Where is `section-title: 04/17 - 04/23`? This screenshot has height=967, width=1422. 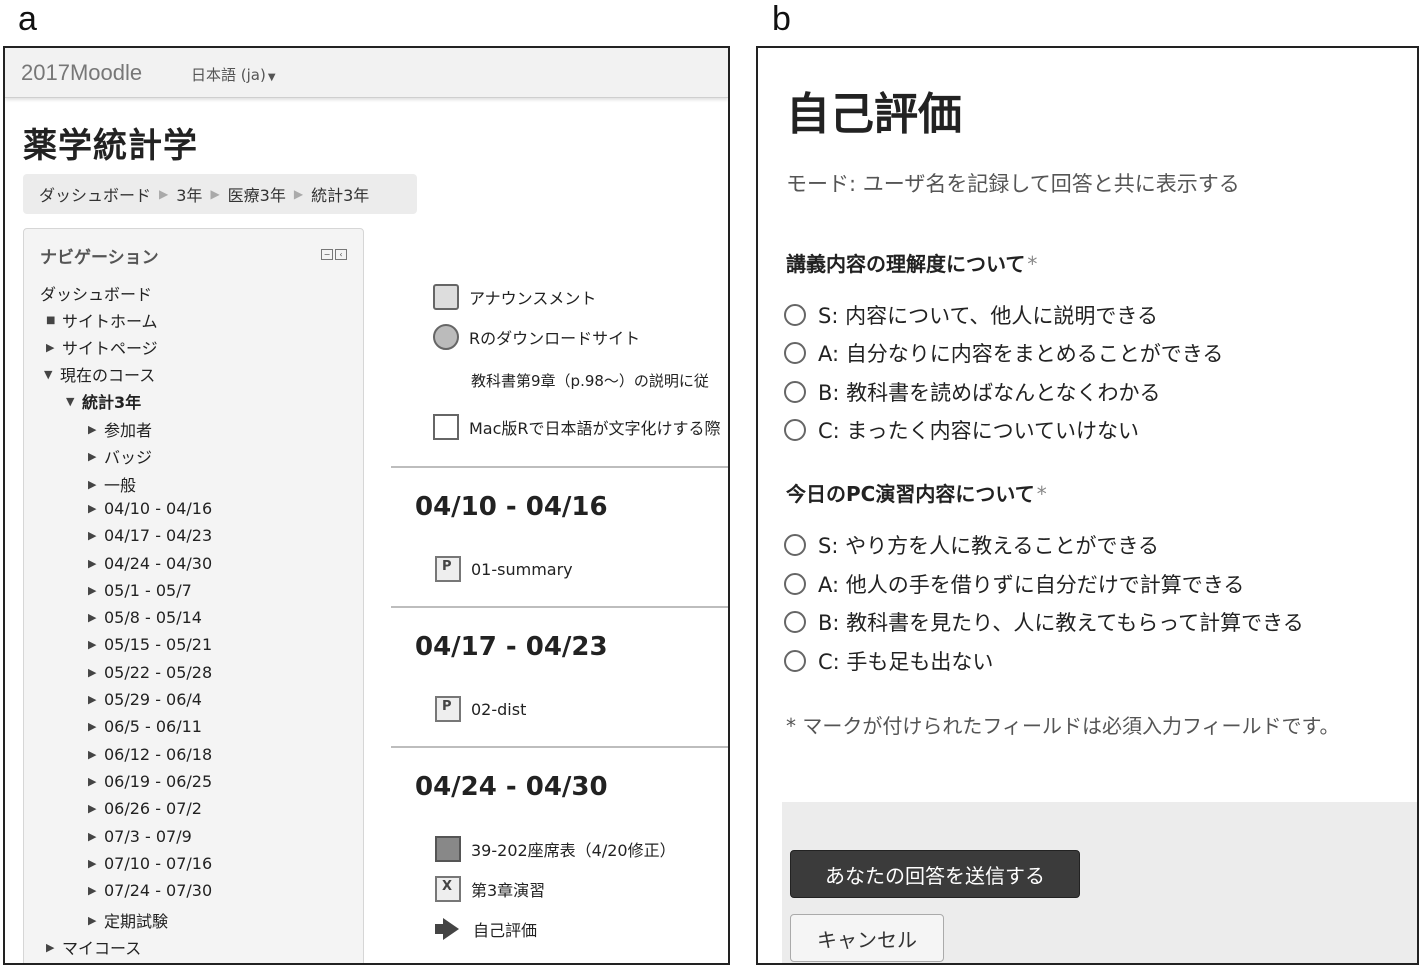 section-title: 04/17 - 04/23 is located at coordinates (511, 647).